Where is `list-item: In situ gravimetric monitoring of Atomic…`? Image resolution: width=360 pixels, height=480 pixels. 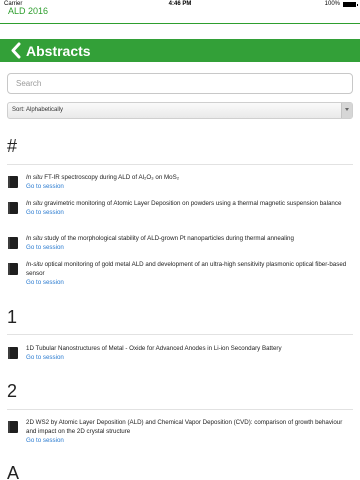
list-item: In situ gravimetric monitoring of Atomic… is located at coordinates (180, 208).